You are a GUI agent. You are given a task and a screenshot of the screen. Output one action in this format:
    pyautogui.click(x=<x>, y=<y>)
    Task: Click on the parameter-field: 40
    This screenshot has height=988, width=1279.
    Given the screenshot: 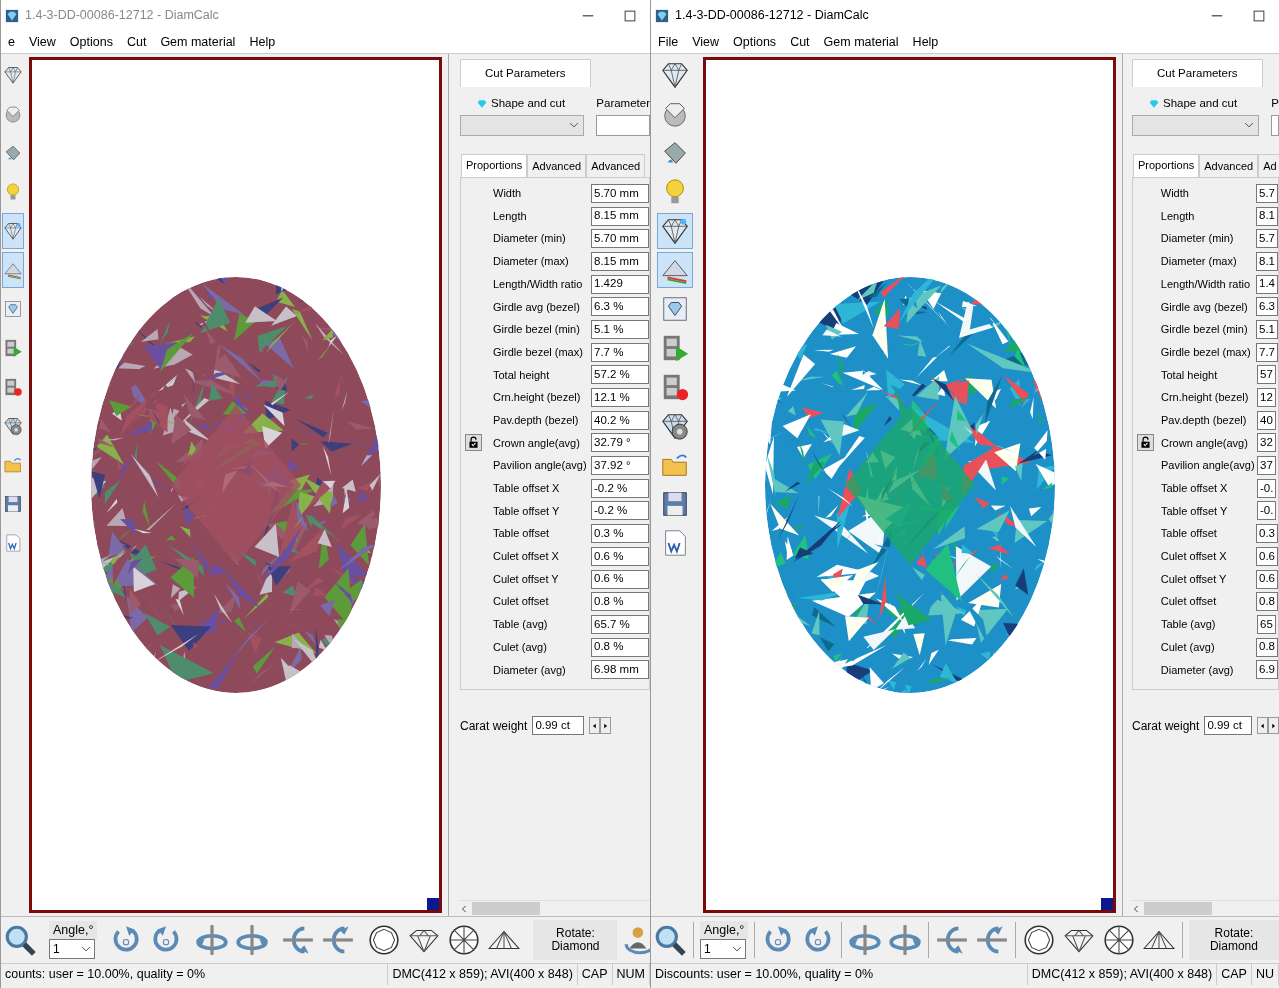 What is the action you would take?
    pyautogui.click(x=1266, y=420)
    